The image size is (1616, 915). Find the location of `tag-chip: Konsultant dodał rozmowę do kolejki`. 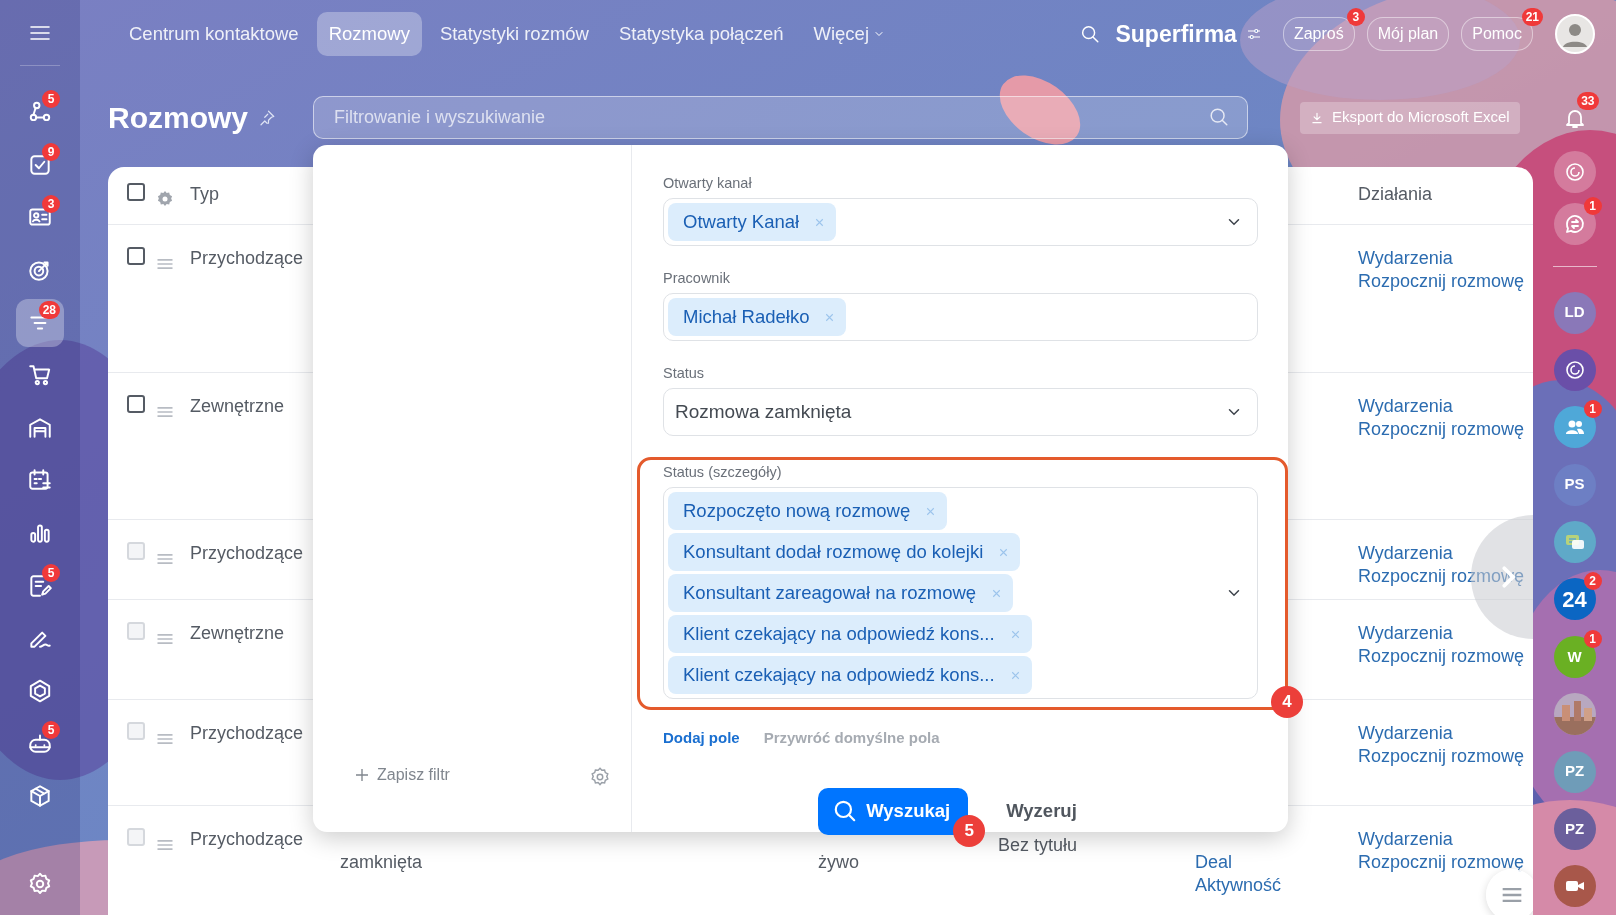

tag-chip: Konsultant dodał rozmowę do kolejki is located at coordinates (844, 552).